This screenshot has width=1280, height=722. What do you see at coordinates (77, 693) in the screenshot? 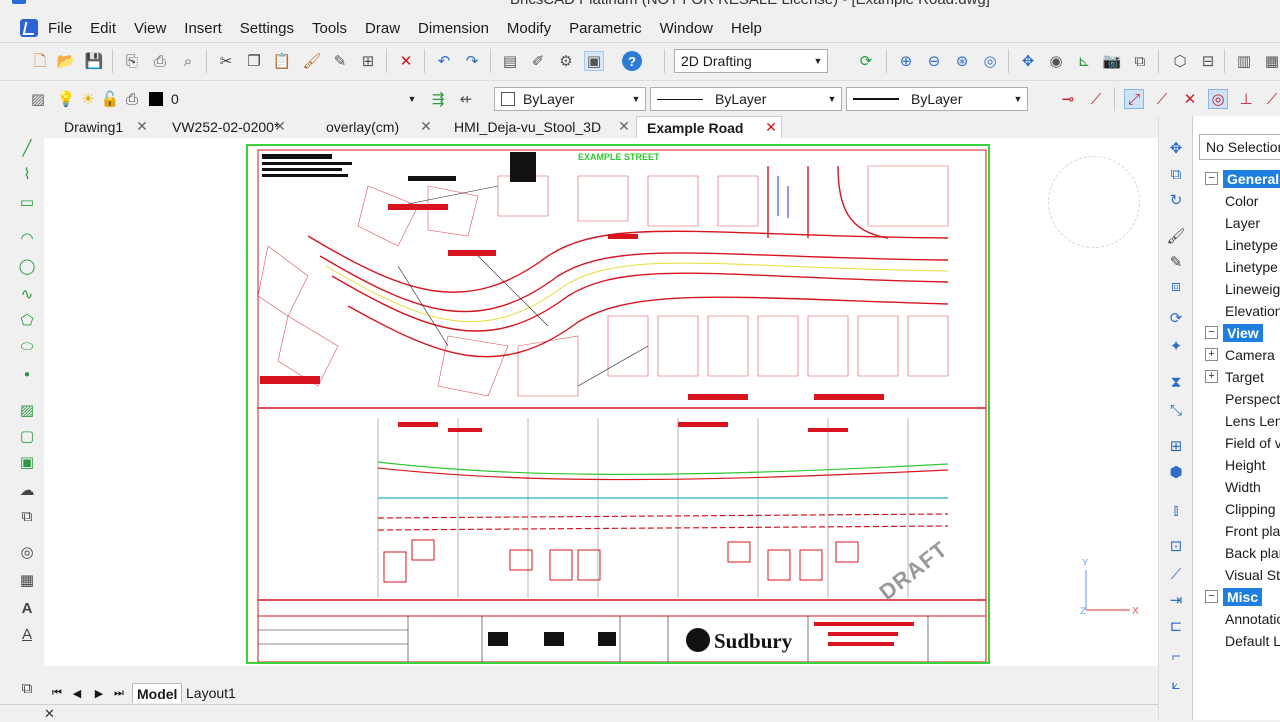
I see `prev-layout-icon: ◀` at bounding box center [77, 693].